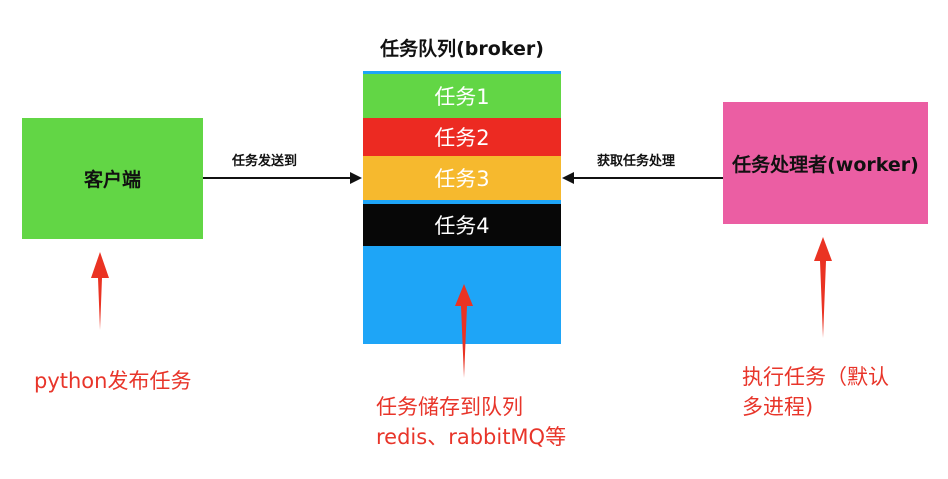 The height and width of the screenshot is (479, 948). What do you see at coordinates (778, 407) in the screenshot?
I see `worker-note-line2: 多进程)` at bounding box center [778, 407].